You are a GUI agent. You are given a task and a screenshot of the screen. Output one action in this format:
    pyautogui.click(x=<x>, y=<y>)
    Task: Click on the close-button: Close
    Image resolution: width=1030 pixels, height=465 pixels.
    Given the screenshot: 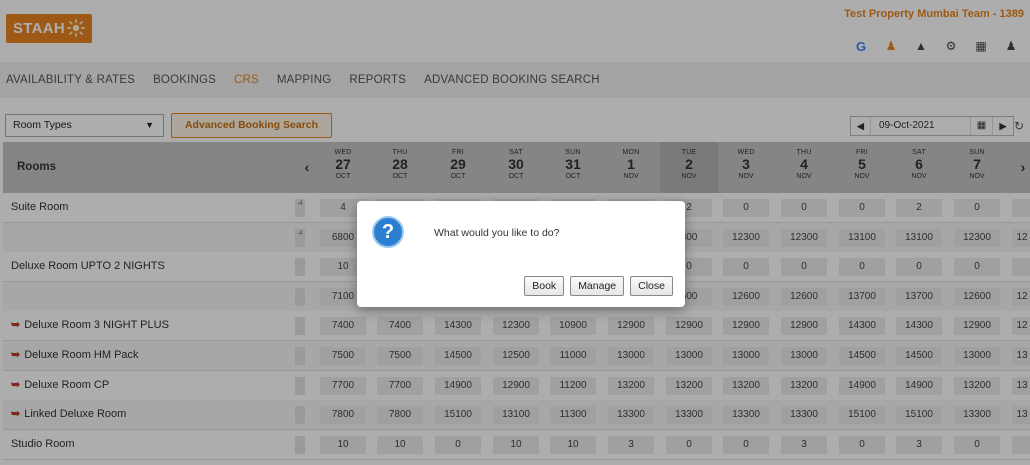 What is the action you would take?
    pyautogui.click(x=651, y=286)
    